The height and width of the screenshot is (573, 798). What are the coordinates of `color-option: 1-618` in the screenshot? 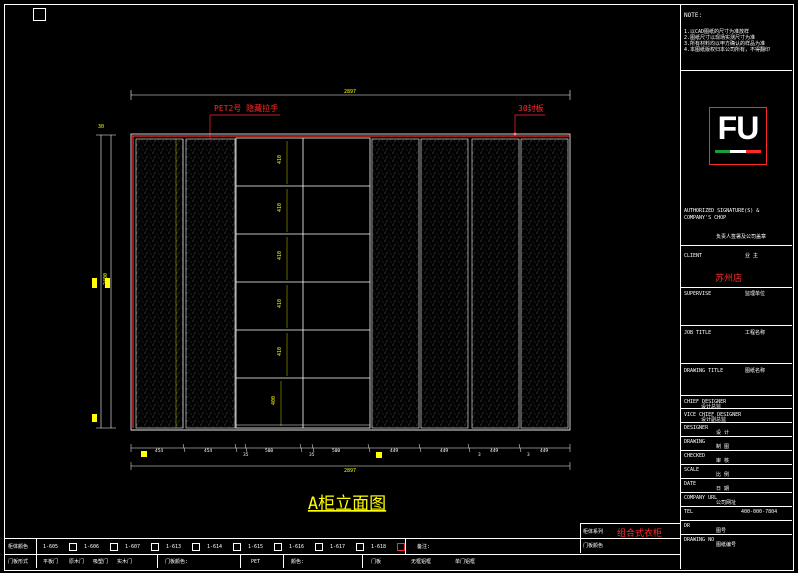 It's located at (378, 547).